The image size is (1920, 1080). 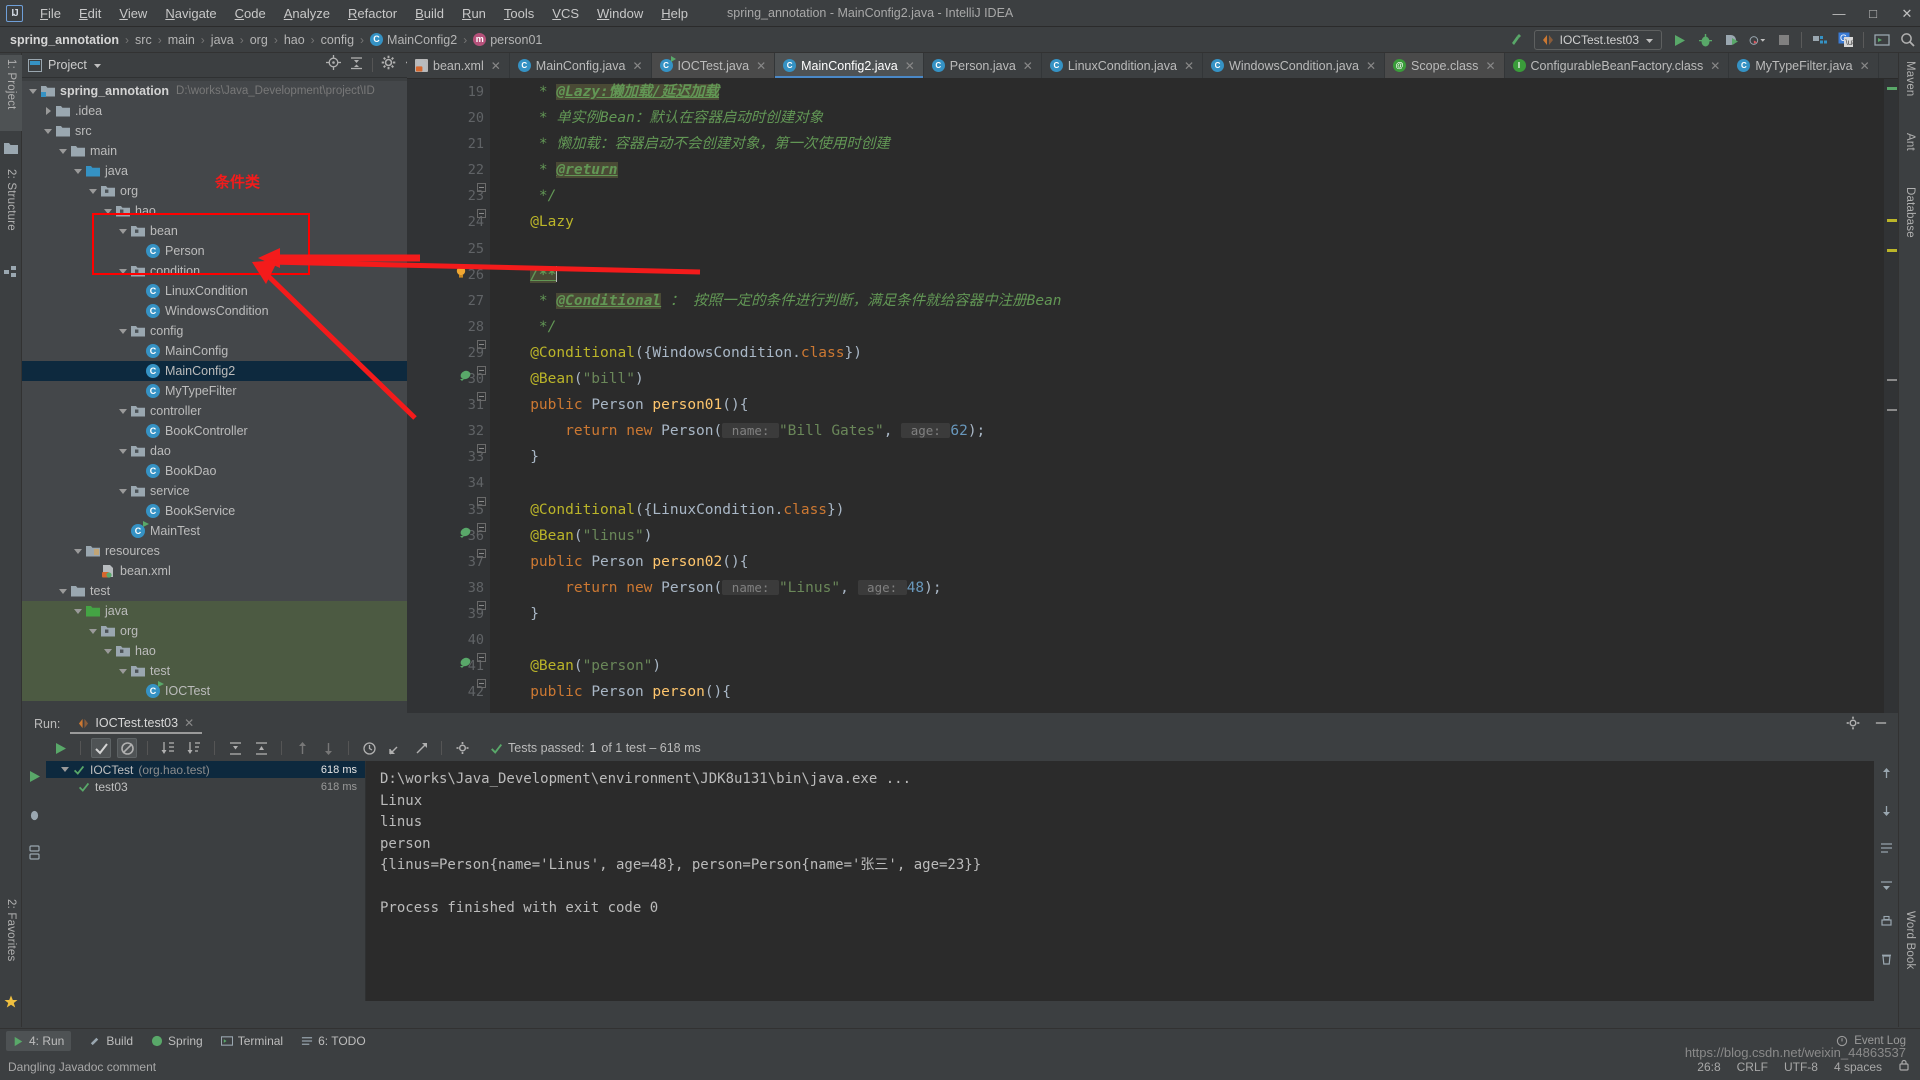 I want to click on gutter-line-37: 37, so click(x=448, y=561).